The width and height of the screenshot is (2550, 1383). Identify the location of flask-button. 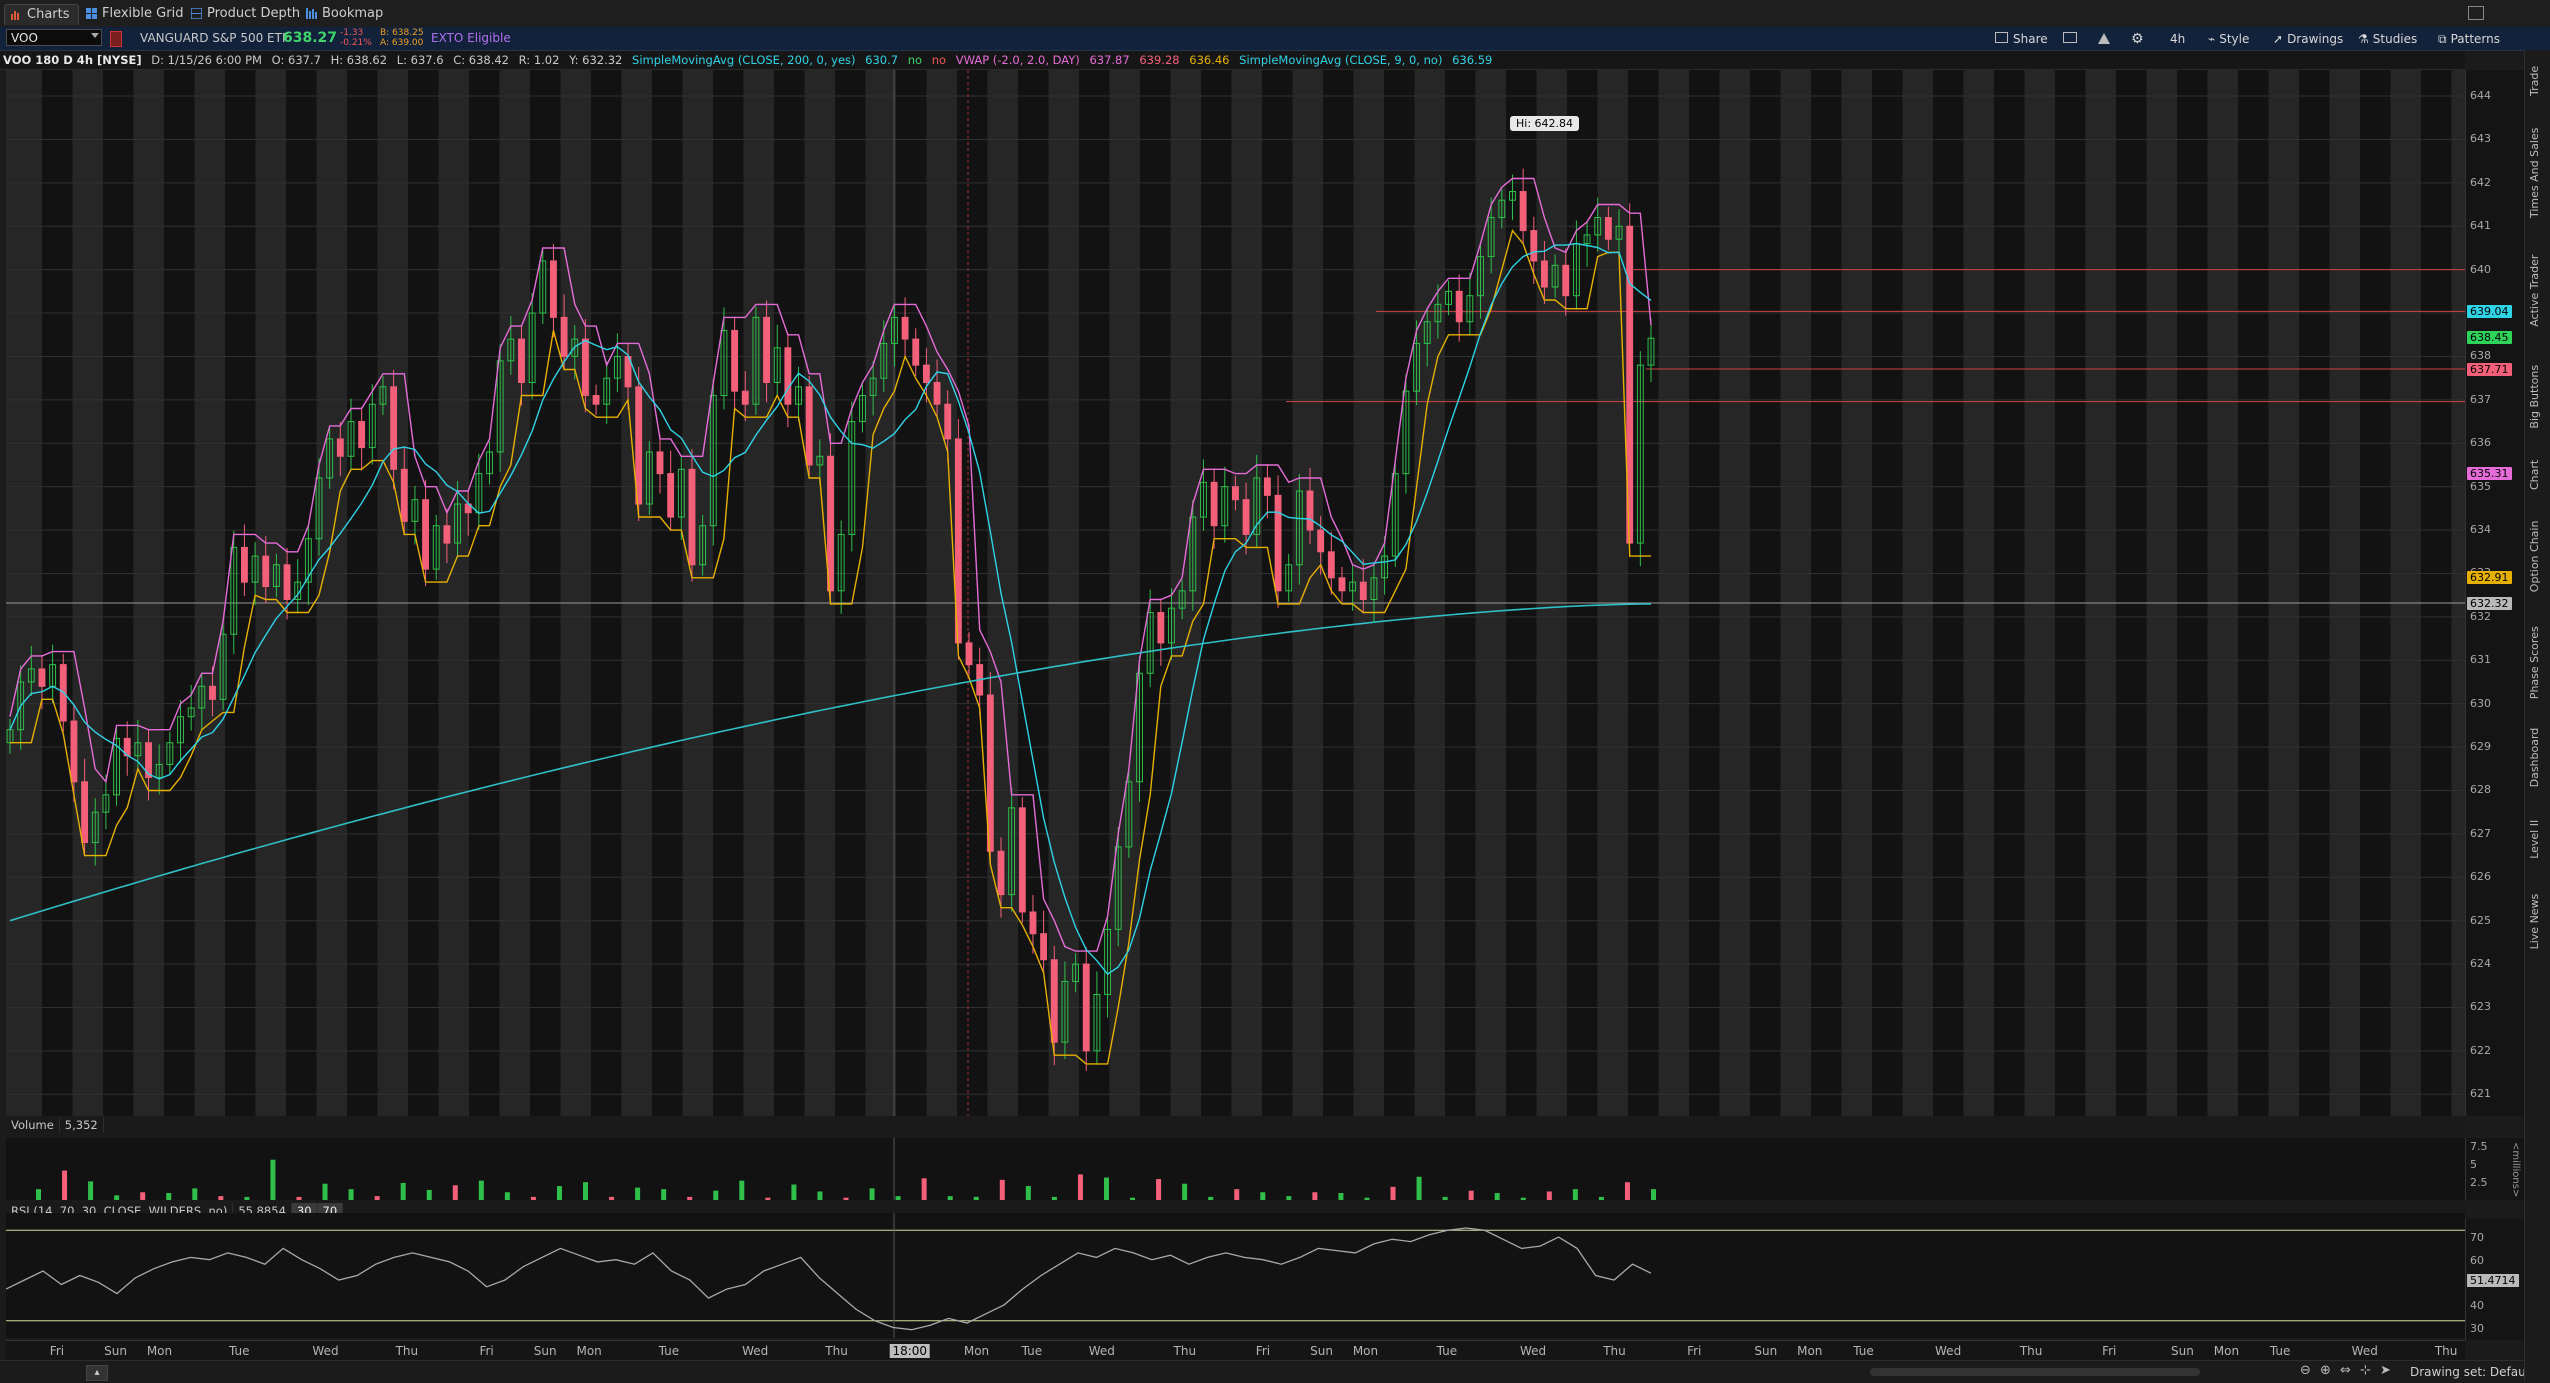
(2104, 39).